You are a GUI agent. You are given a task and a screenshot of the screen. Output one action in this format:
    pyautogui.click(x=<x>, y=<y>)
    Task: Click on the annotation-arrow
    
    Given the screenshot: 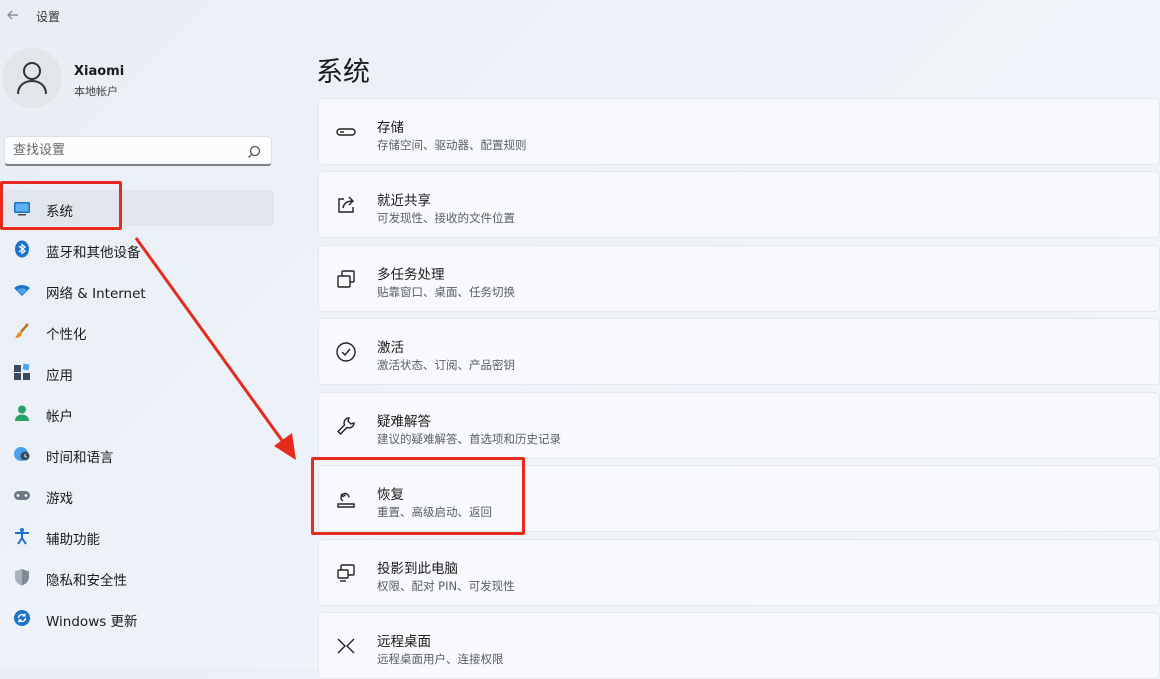 What is the action you would take?
    pyautogui.click(x=215, y=348)
    